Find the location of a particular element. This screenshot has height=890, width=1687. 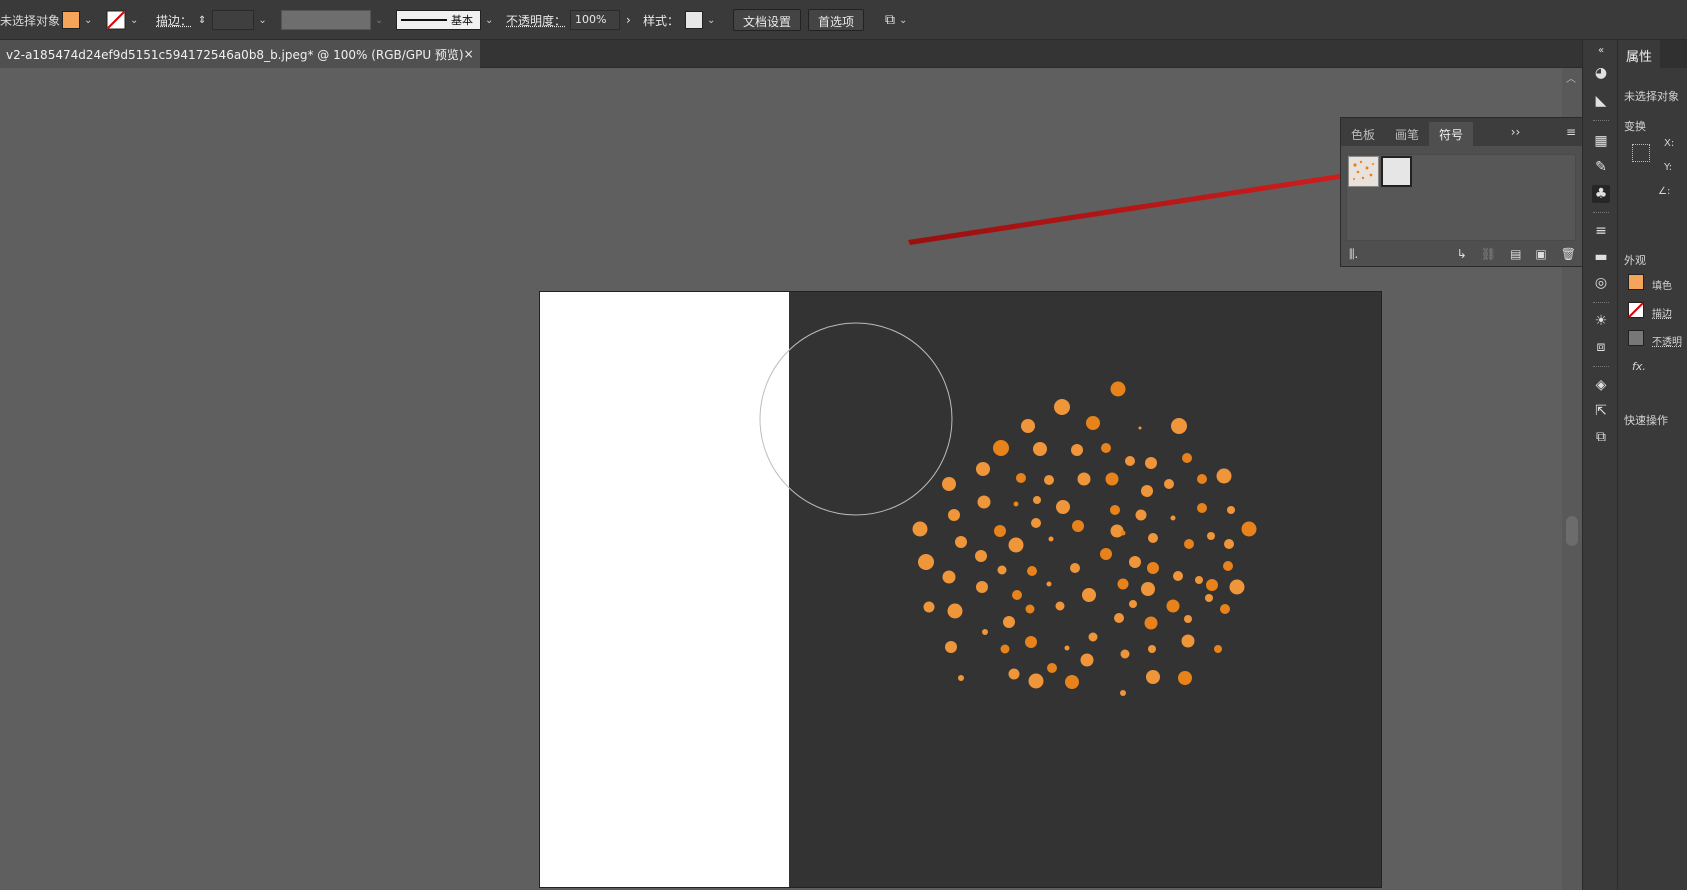

fill-label: 填色 is located at coordinates (1662, 286).